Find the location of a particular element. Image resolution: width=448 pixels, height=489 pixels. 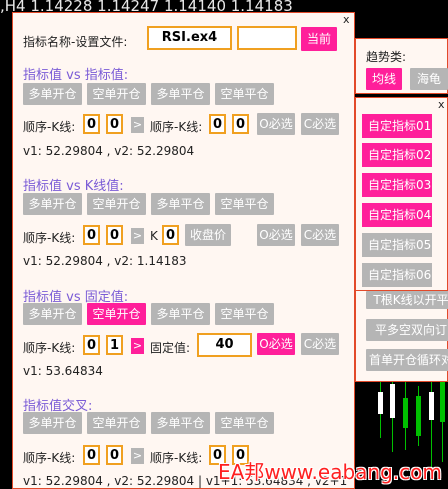

bar-close-option-button: T根K线以开平 is located at coordinates (407, 300).